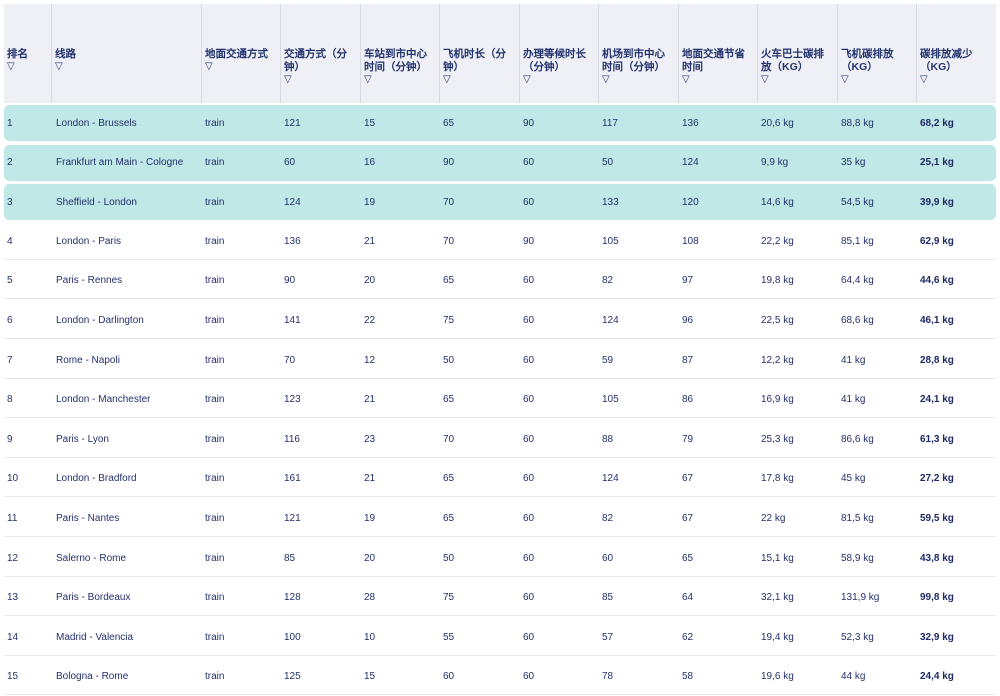  What do you see at coordinates (937, 479) in the screenshot?
I see `co2-reduction-cell: 27,2 kg` at bounding box center [937, 479].